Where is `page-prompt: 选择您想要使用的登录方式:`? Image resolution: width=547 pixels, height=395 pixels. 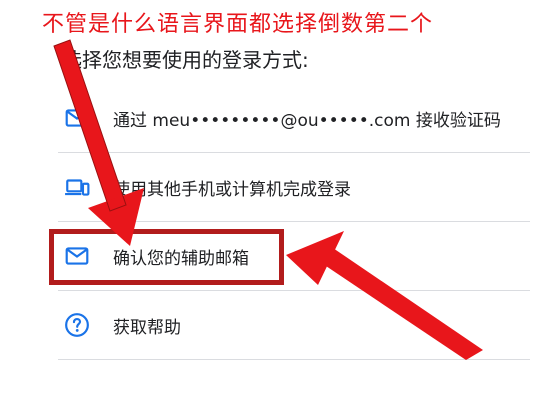
page-prompt: 选择您想要使用的登录方式: is located at coordinates (185, 60).